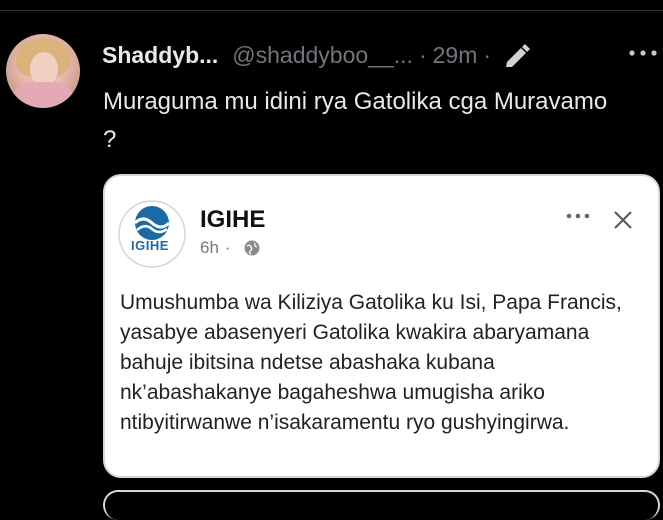 The image size is (663, 520). What do you see at coordinates (152, 234) in the screenshot?
I see `igihe-logo-icon` at bounding box center [152, 234].